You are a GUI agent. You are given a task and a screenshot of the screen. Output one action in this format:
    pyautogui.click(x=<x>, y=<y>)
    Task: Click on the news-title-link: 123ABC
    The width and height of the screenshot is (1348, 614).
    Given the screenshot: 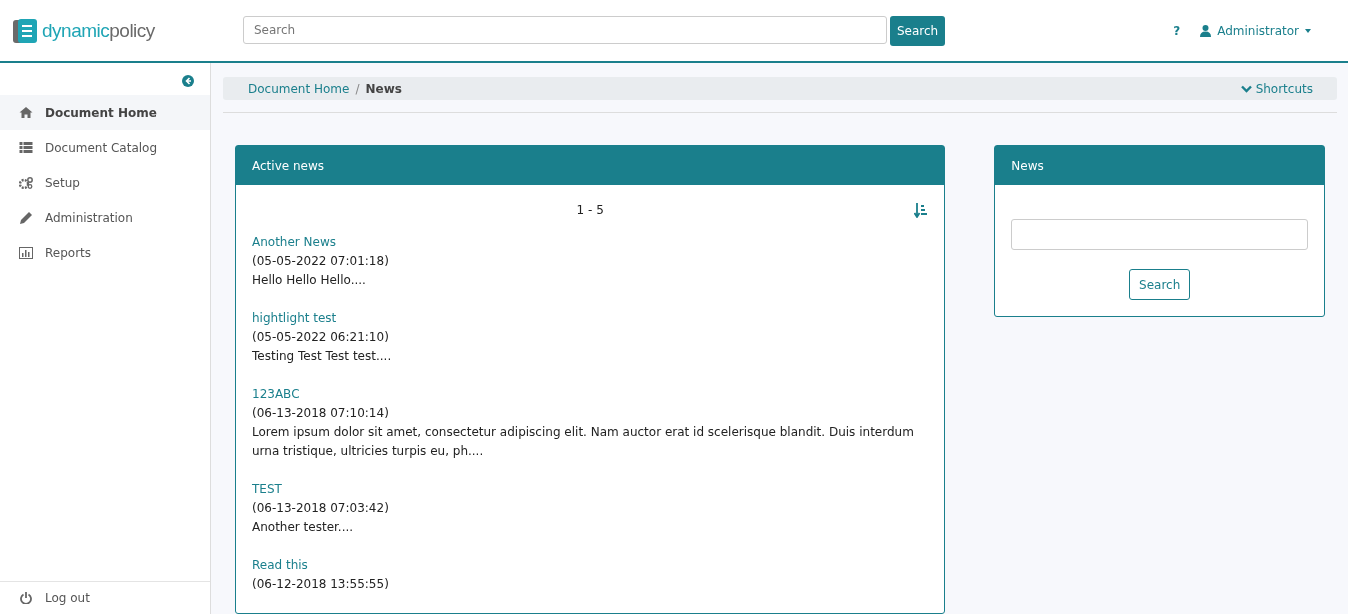 What is the action you would take?
    pyautogui.click(x=276, y=394)
    